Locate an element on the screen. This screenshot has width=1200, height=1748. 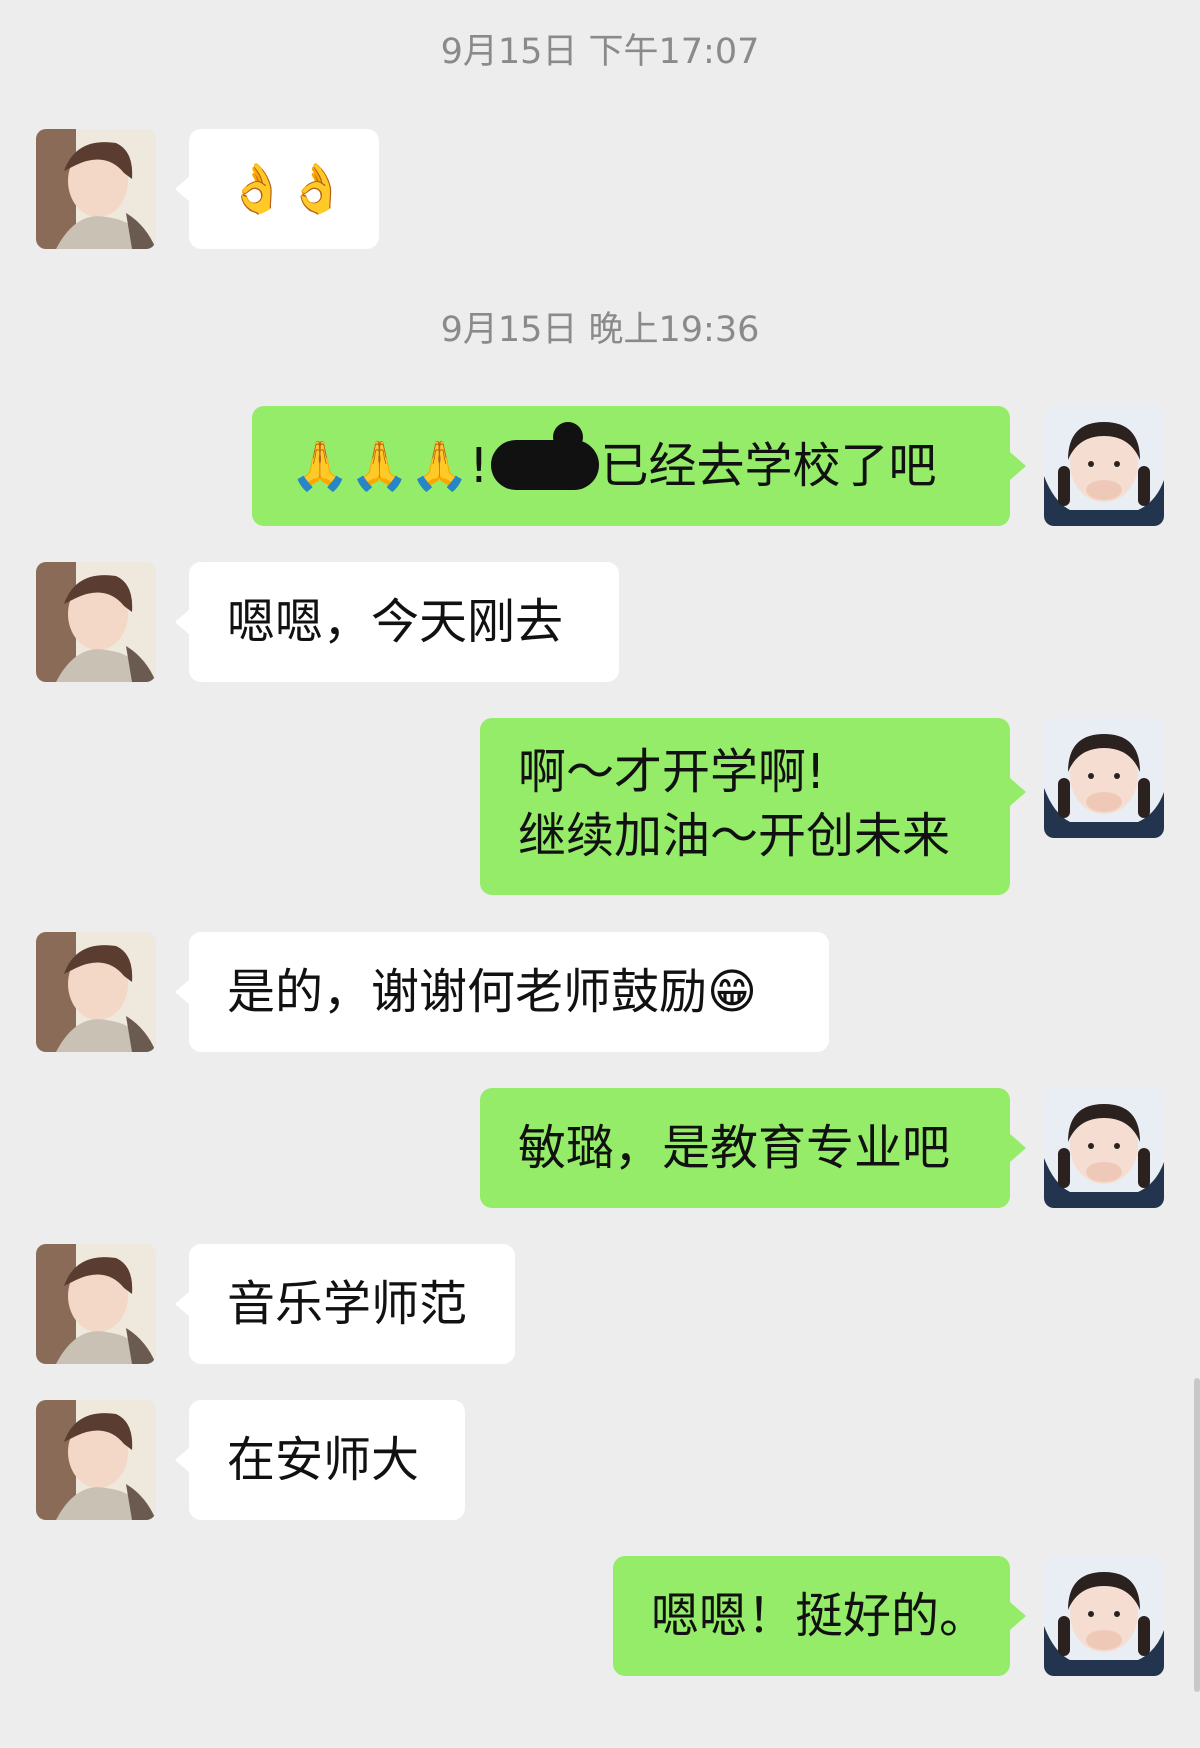
message-text: 在安师大 is located at coordinates (323, 1460).